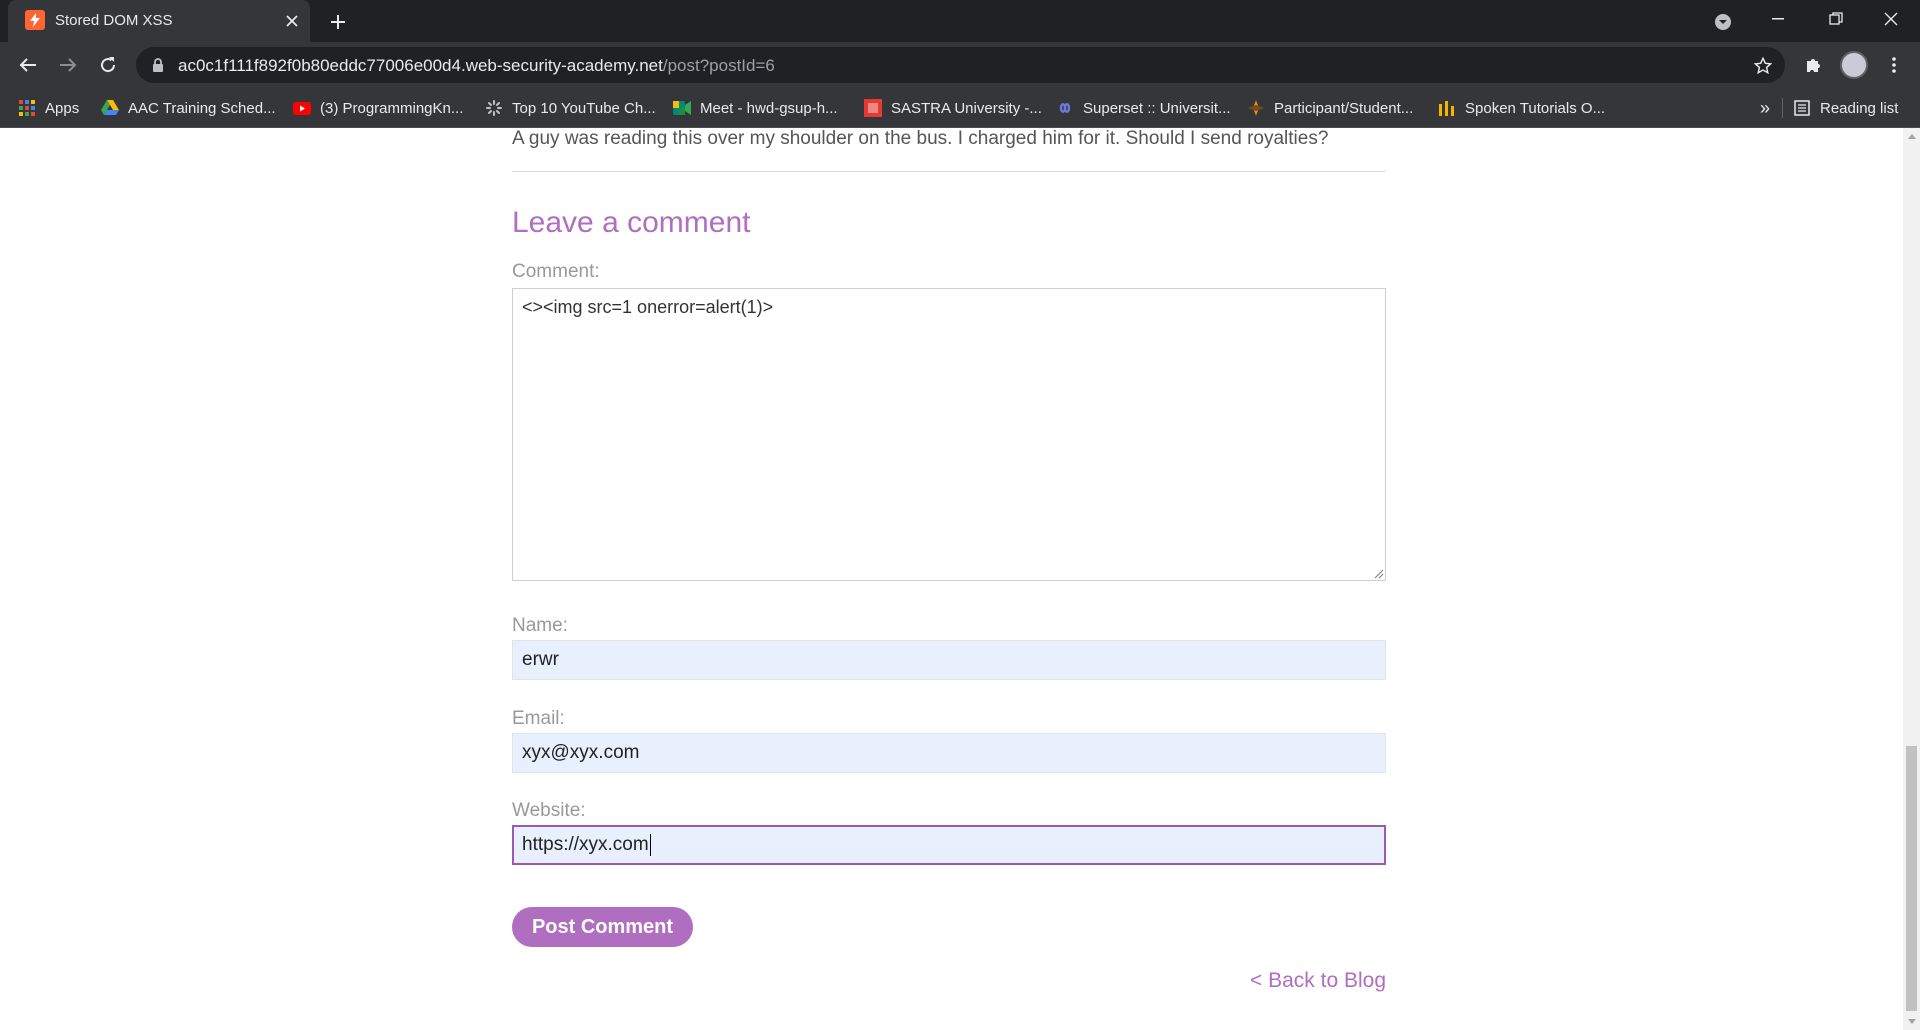 This screenshot has height=1030, width=1920. Describe the element at coordinates (949, 171) in the screenshot. I see `comment-divider` at that location.